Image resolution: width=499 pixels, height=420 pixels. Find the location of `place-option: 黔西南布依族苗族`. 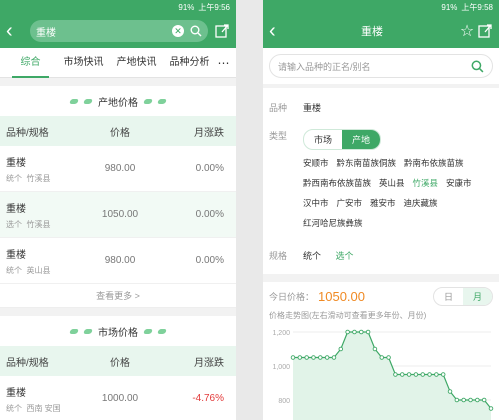

place-option: 黔西南布依族苗族 is located at coordinates (337, 183).